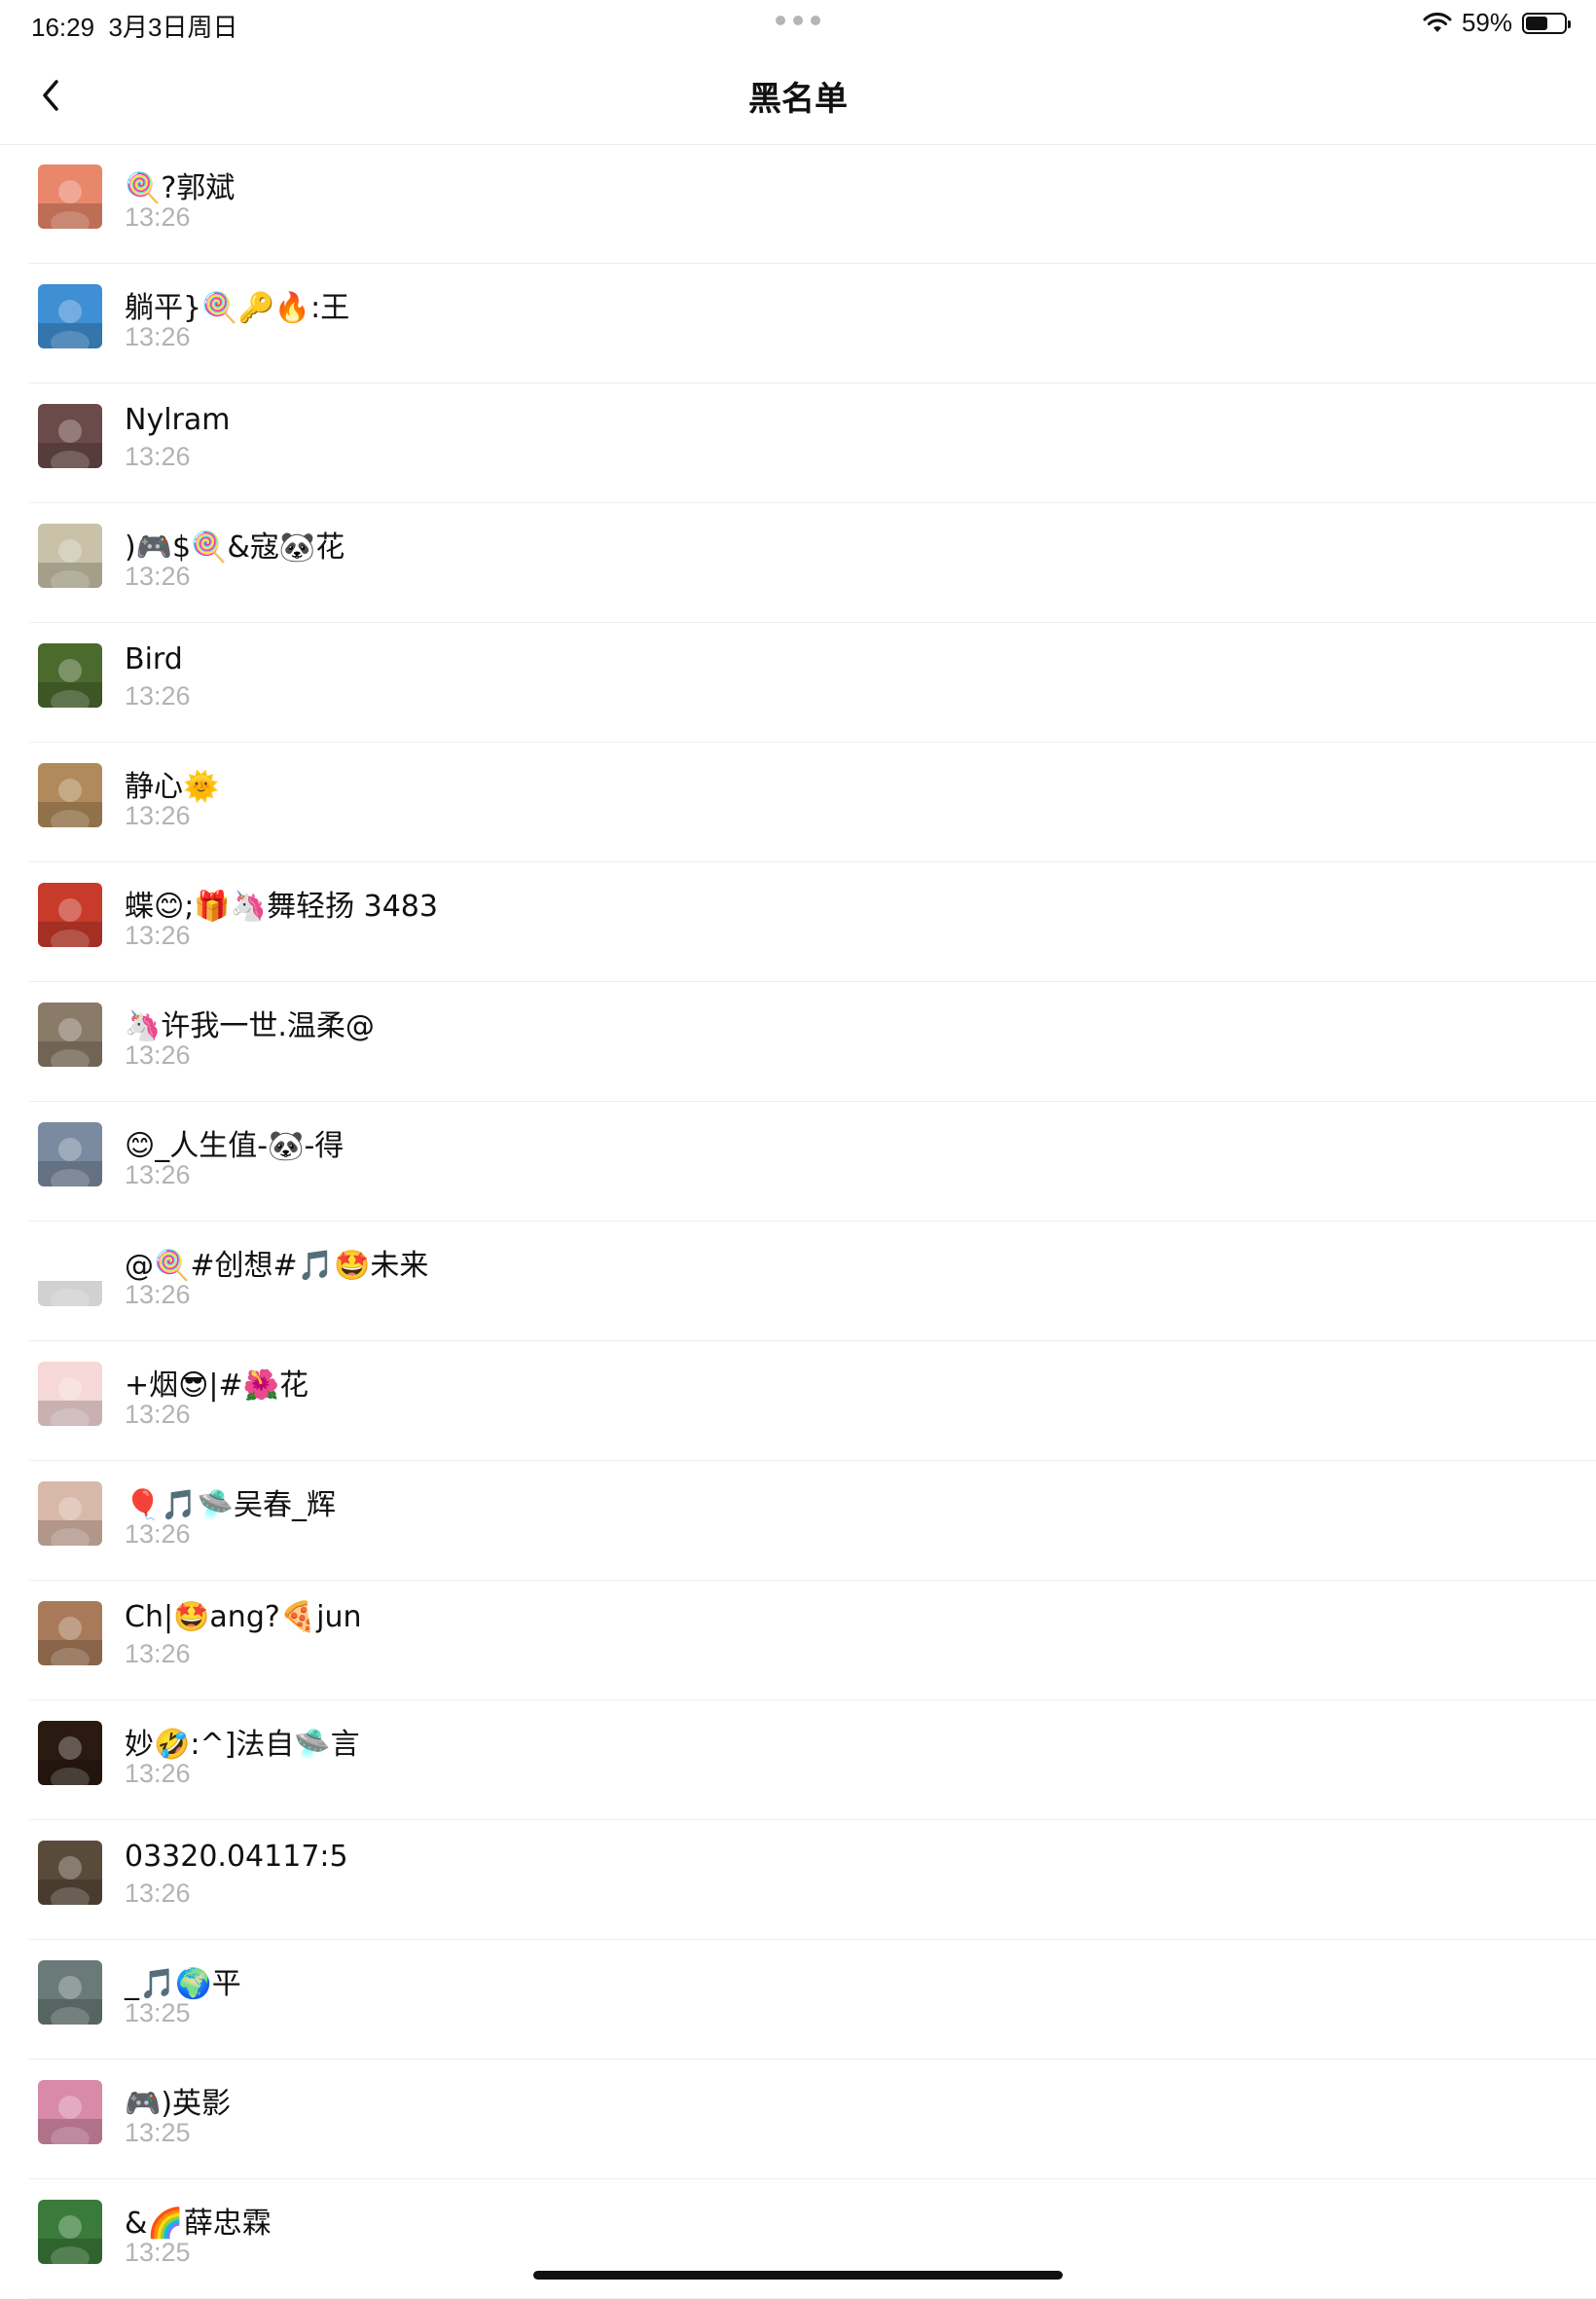 This screenshot has width=1596, height=2299. What do you see at coordinates (798, 1401) in the screenshot?
I see `list-item: +烟😎|#🌺花 13:26` at bounding box center [798, 1401].